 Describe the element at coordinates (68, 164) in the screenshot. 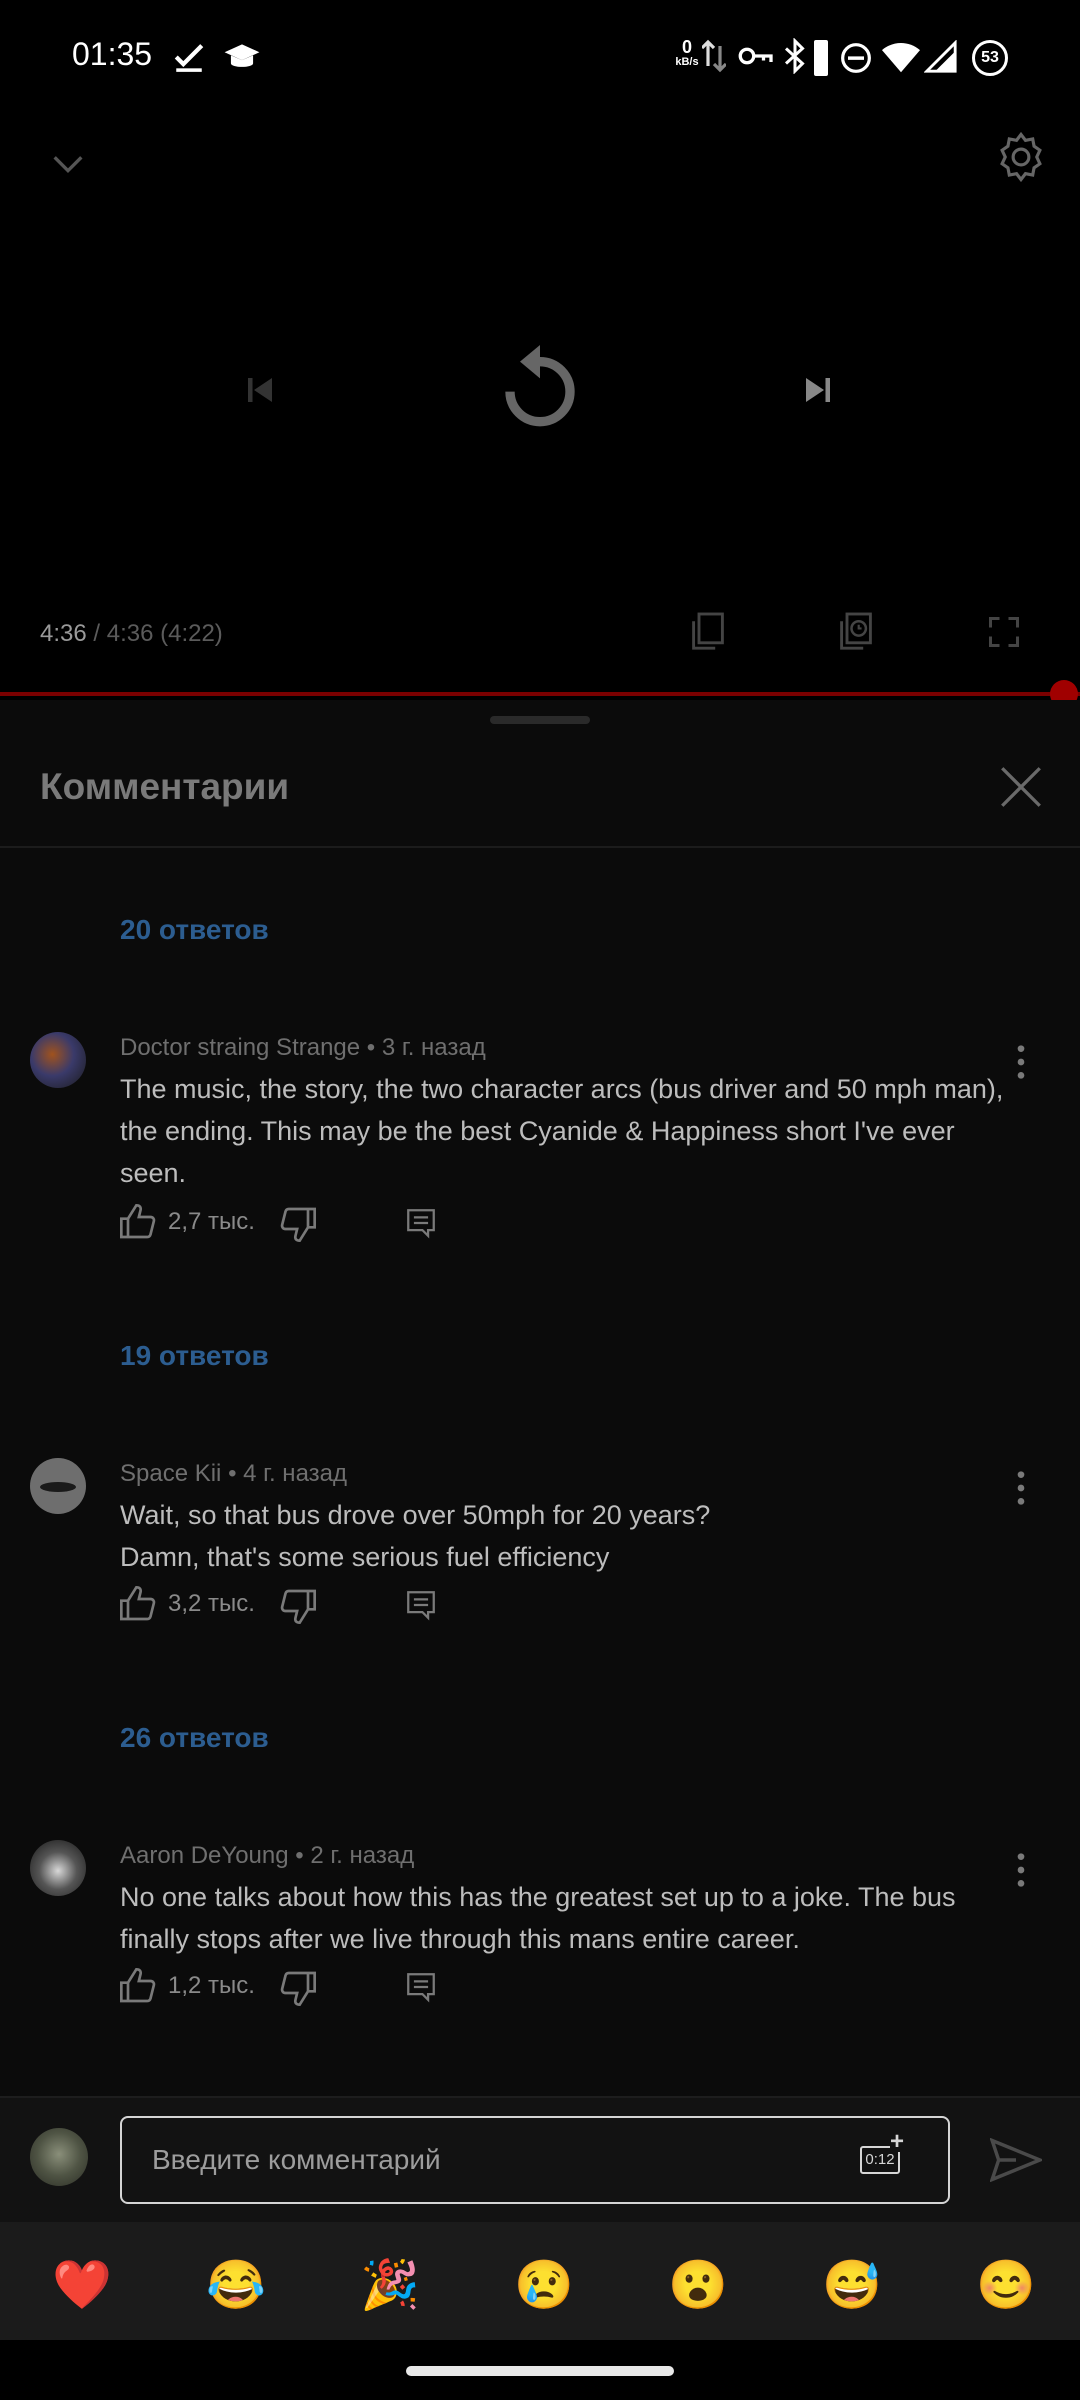

I see `chevron-down-icon` at that location.